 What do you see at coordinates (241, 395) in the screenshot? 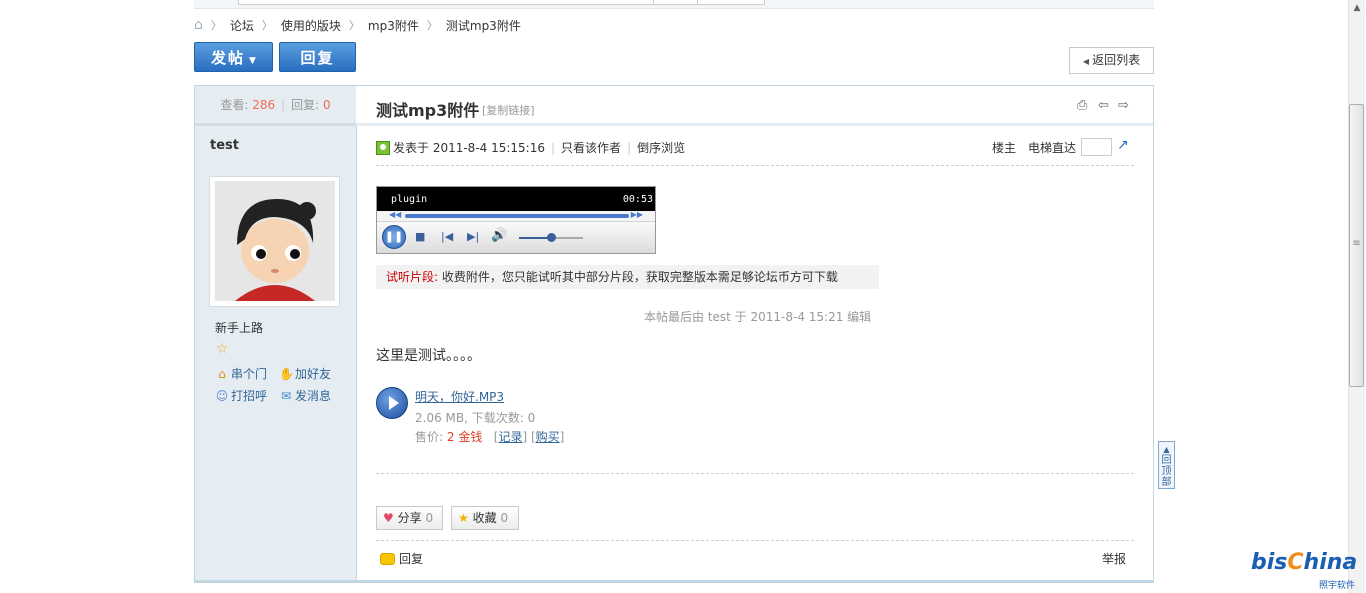
I see `greet-link: ☺ 打招呼` at bounding box center [241, 395].